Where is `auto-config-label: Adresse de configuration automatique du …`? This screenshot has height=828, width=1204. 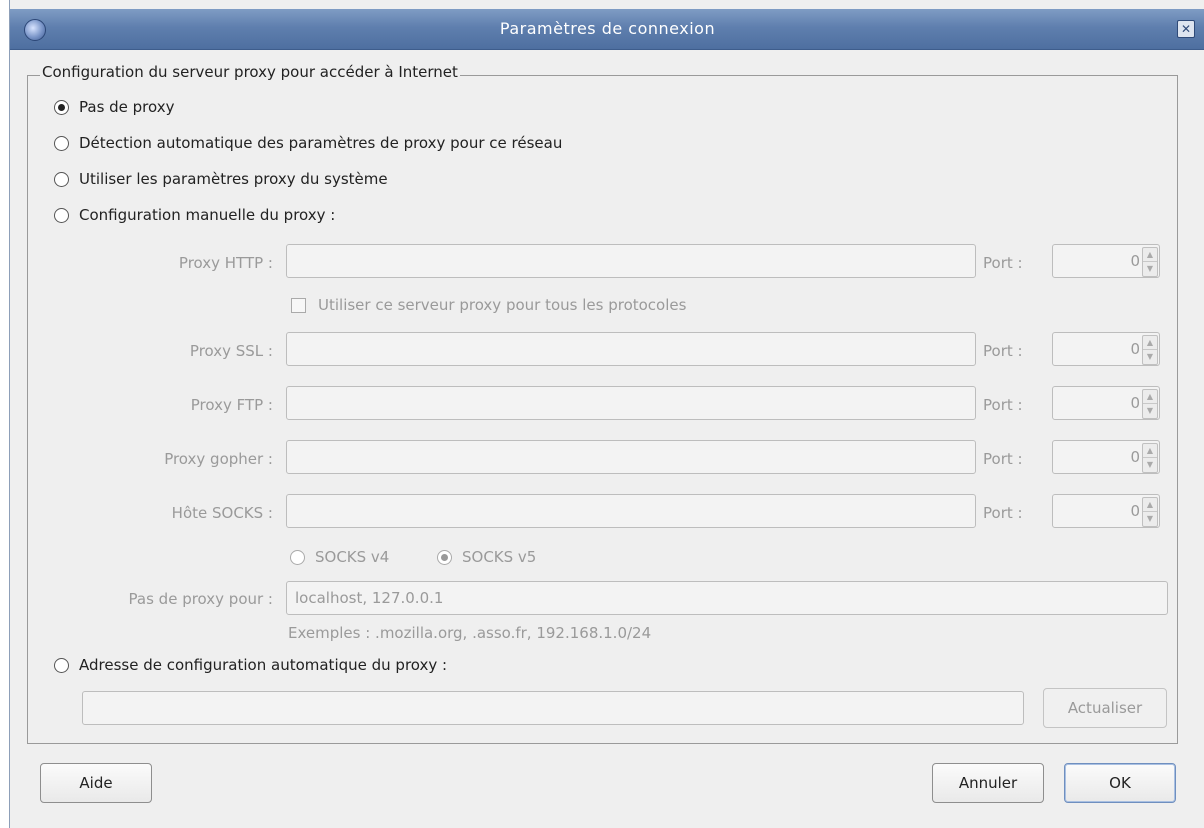 auto-config-label: Adresse de configuration automatique du … is located at coordinates (263, 665).